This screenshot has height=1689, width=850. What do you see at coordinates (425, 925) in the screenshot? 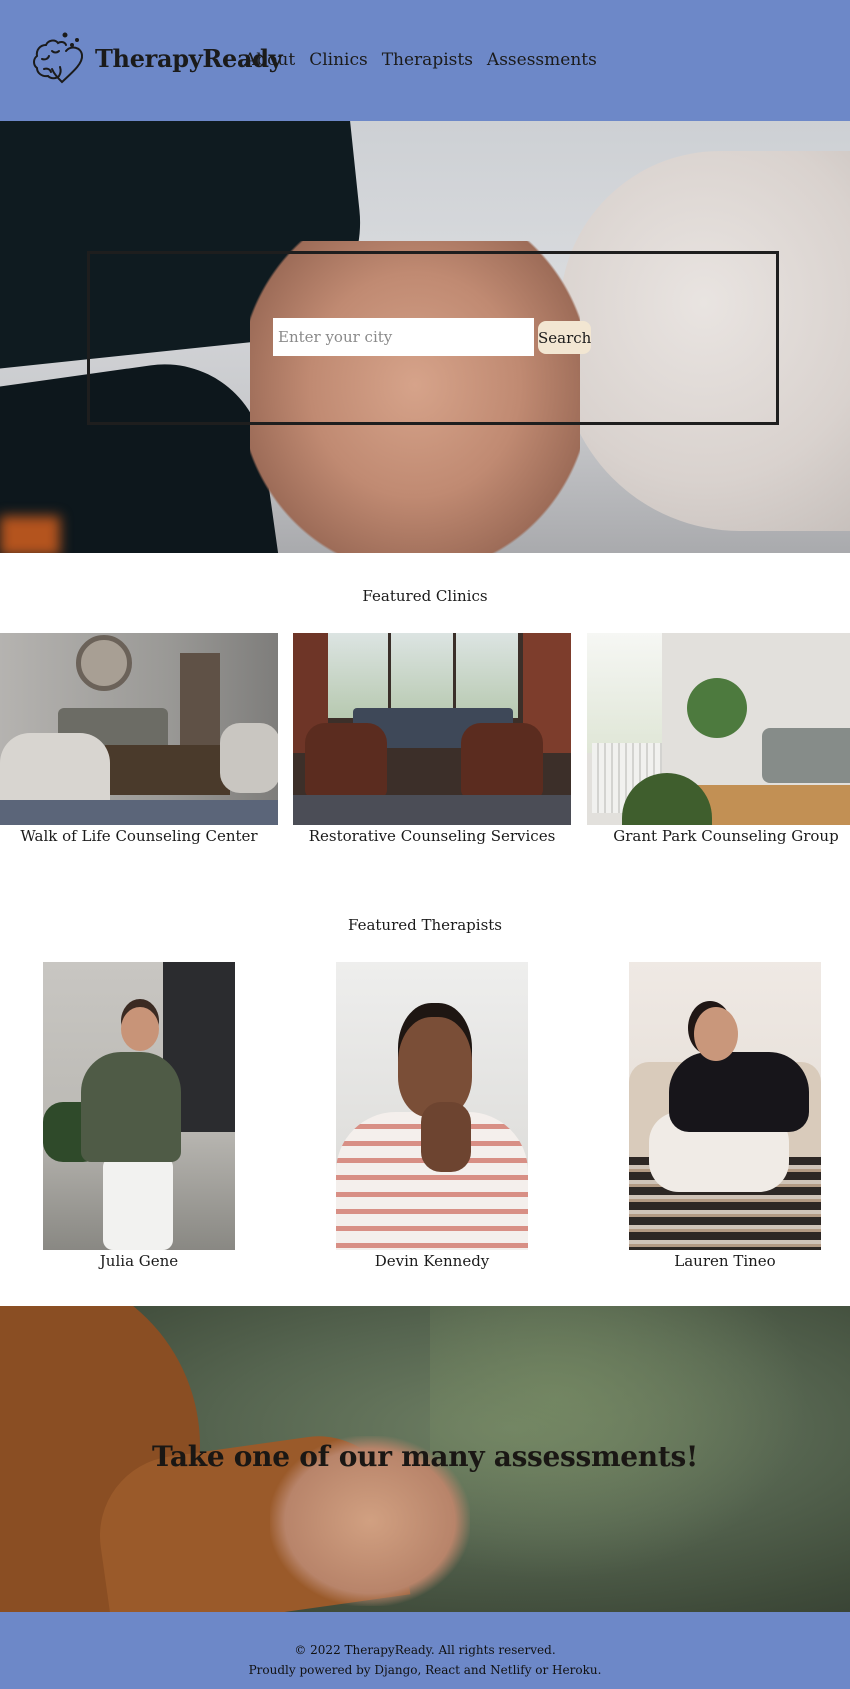
I see `featured-therapists-title: Featured Therapists` at bounding box center [425, 925].